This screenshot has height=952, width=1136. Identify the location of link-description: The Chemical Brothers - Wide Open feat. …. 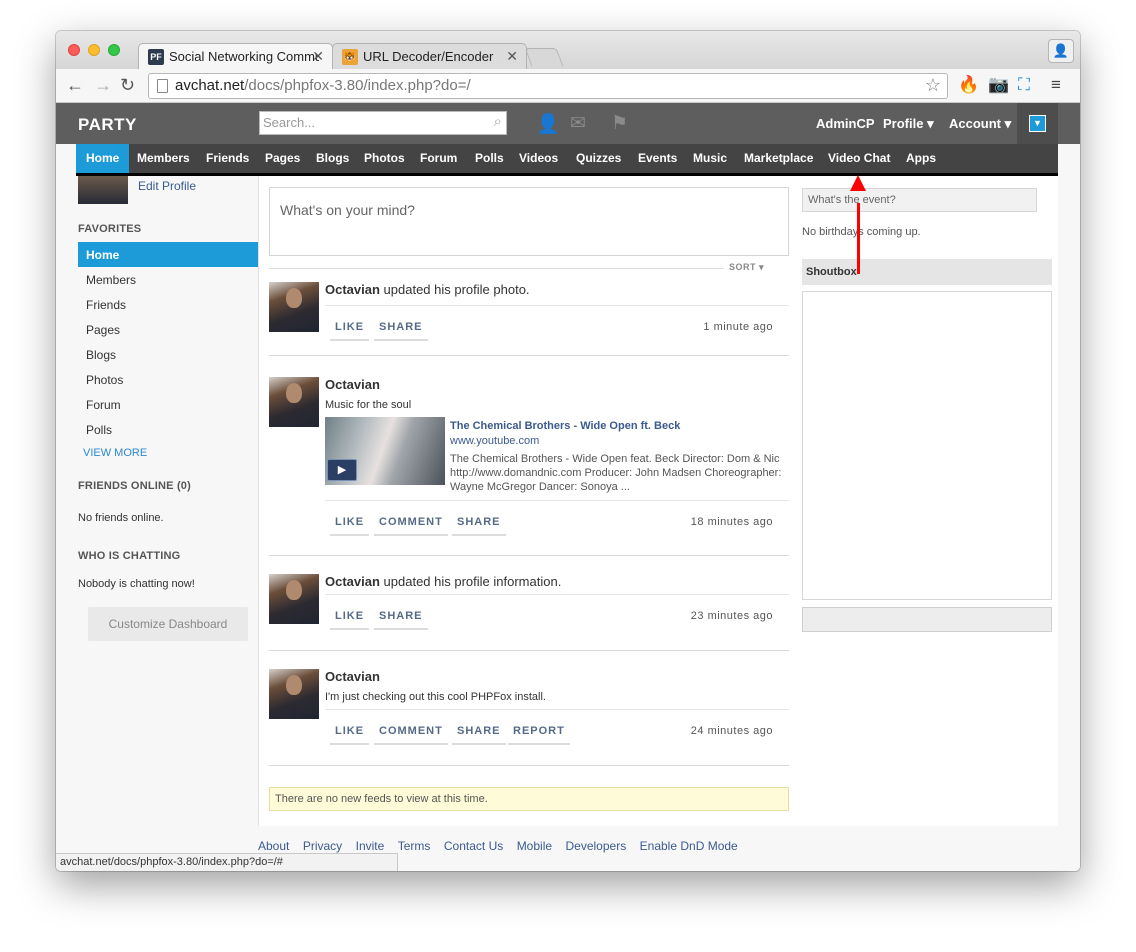
(616, 473).